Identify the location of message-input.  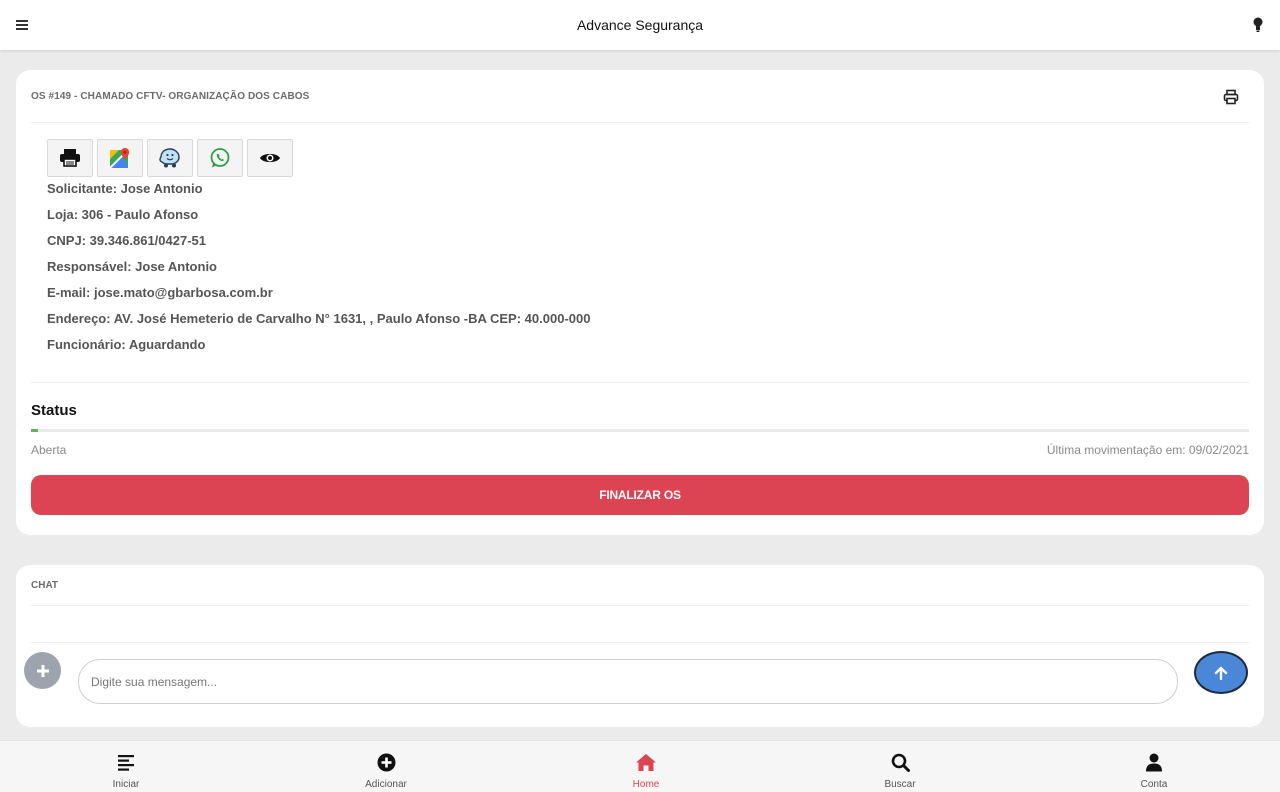
(628, 681).